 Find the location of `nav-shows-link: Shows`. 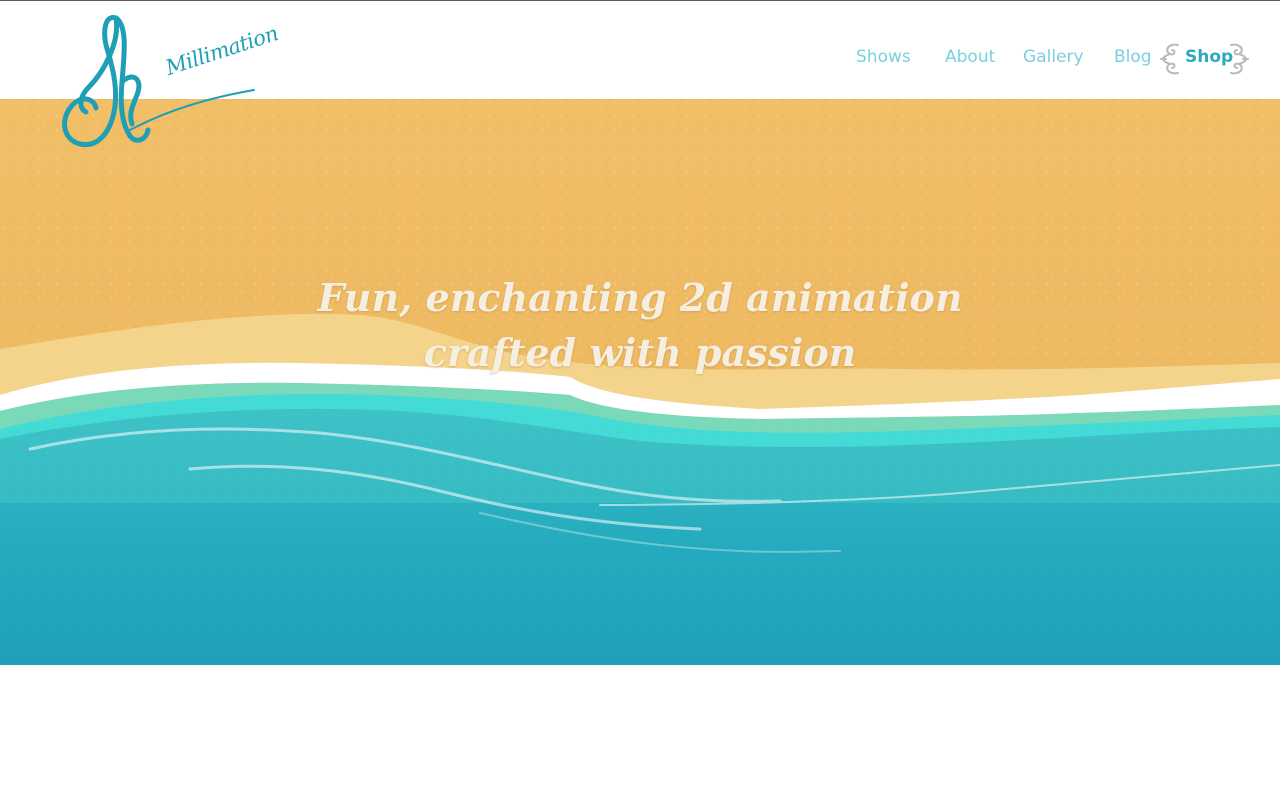

nav-shows-link: Shows is located at coordinates (883, 57).